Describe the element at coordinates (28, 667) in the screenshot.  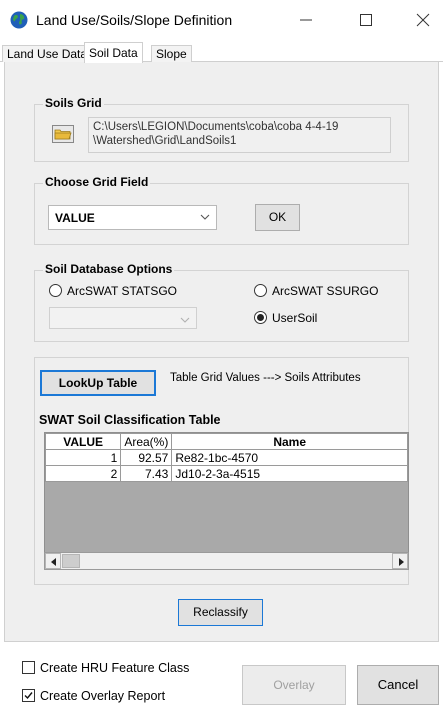
I see `create-hru-box` at that location.